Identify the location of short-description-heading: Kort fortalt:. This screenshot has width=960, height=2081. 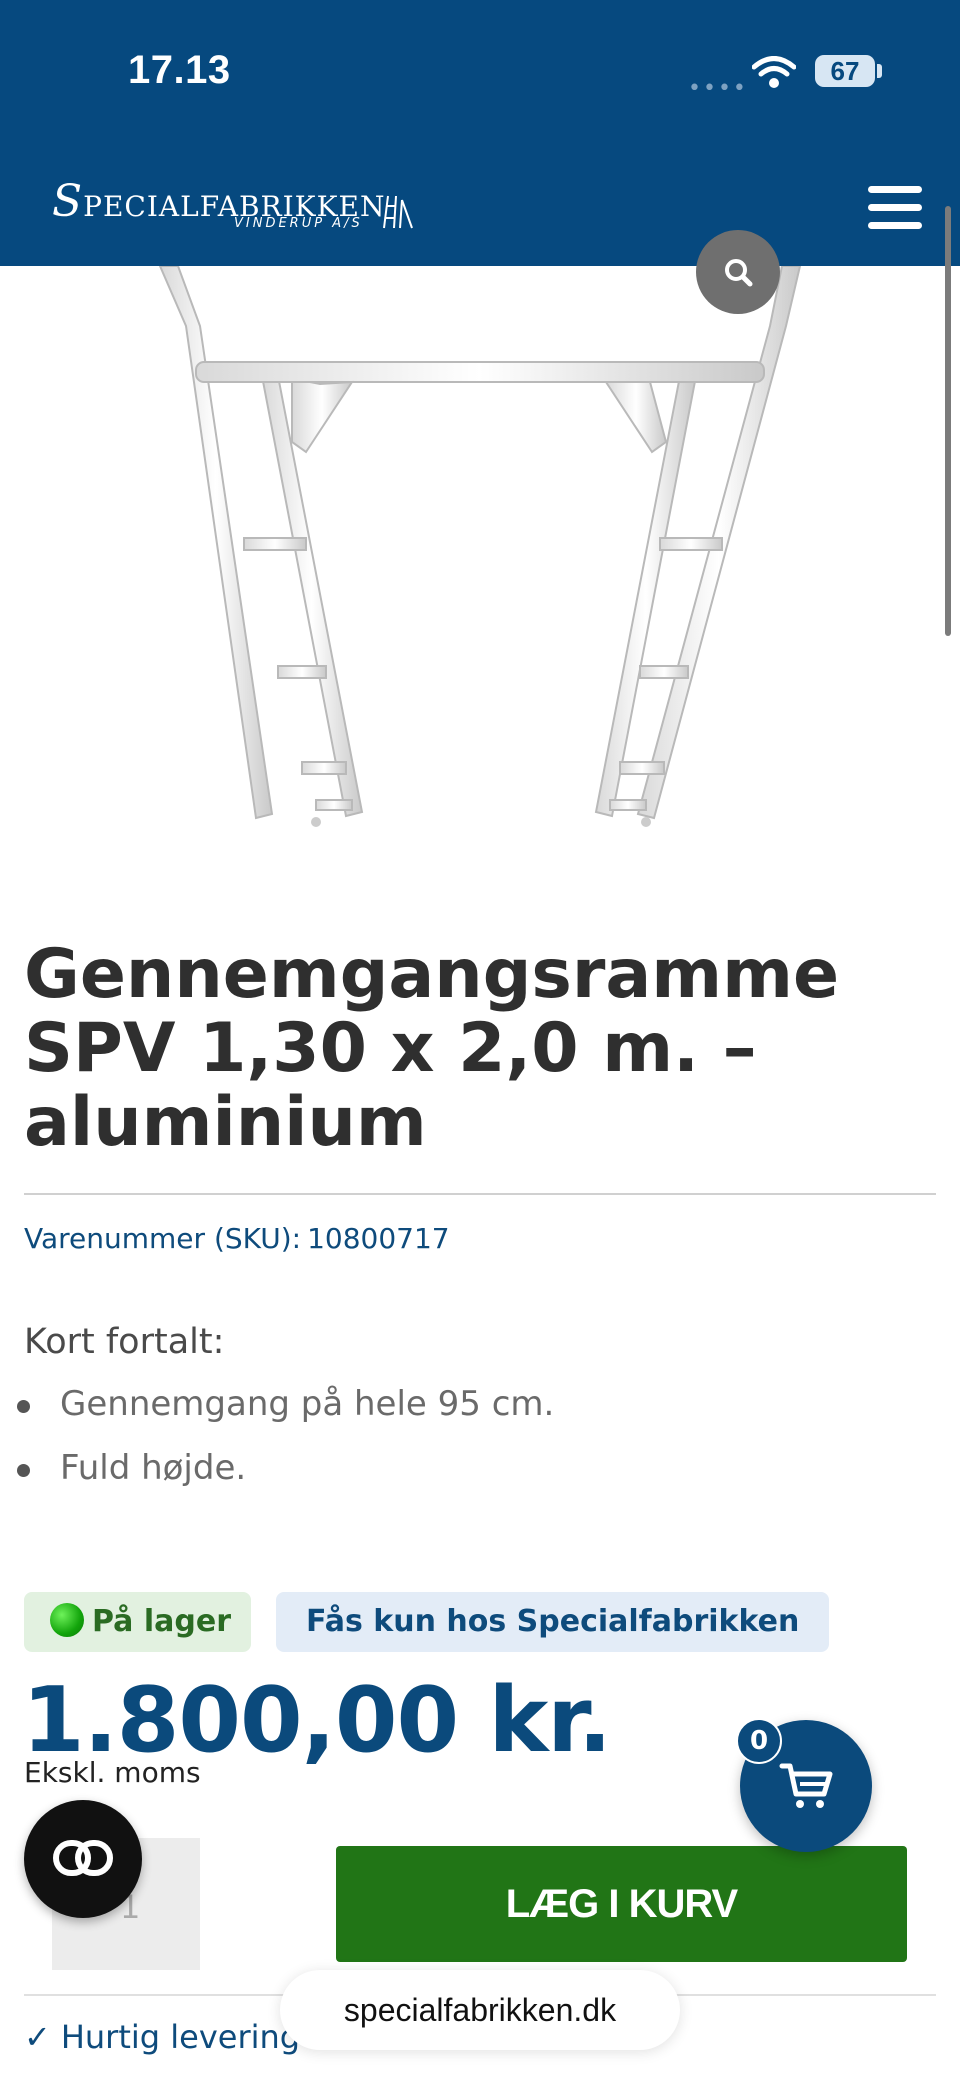
(124, 1342).